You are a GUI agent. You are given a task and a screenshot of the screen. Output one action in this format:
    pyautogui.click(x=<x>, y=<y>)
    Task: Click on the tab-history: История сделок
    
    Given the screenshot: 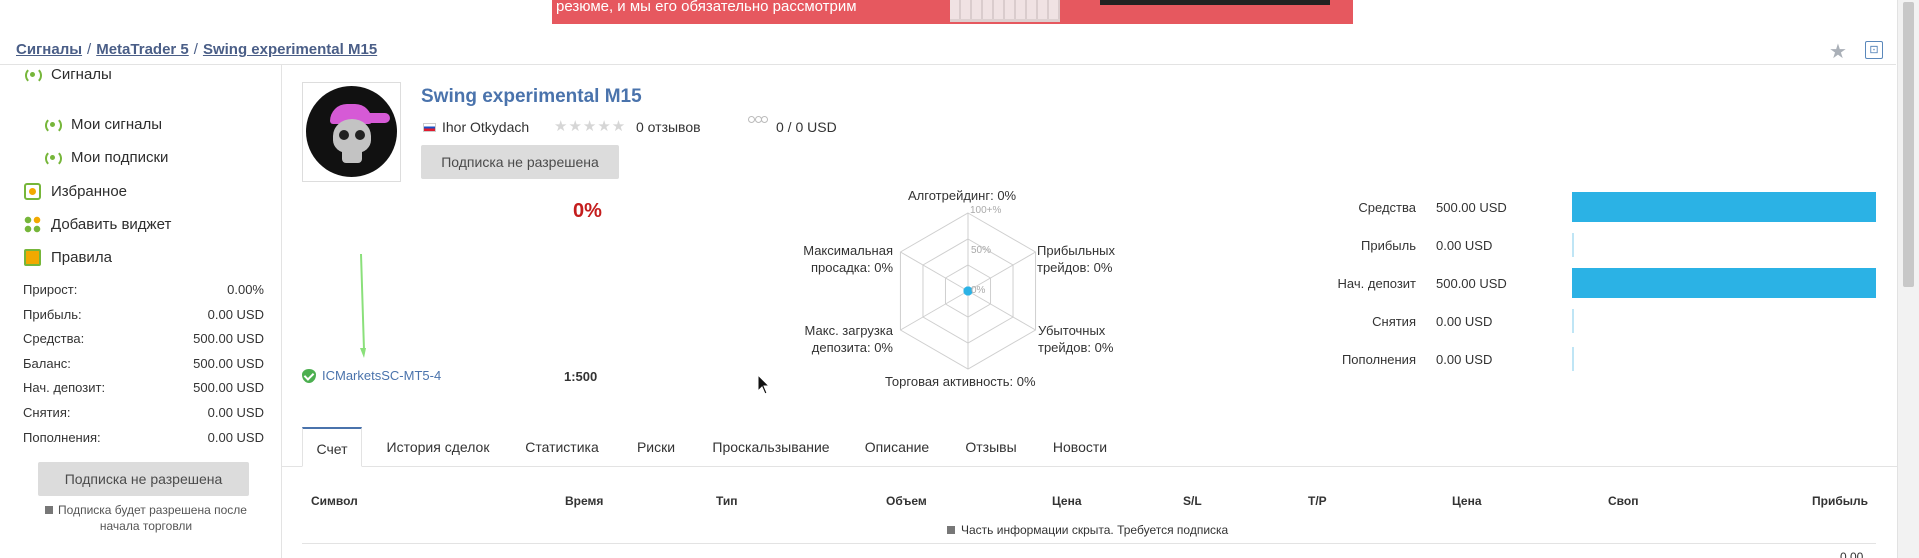 What is the action you would take?
    pyautogui.click(x=438, y=447)
    